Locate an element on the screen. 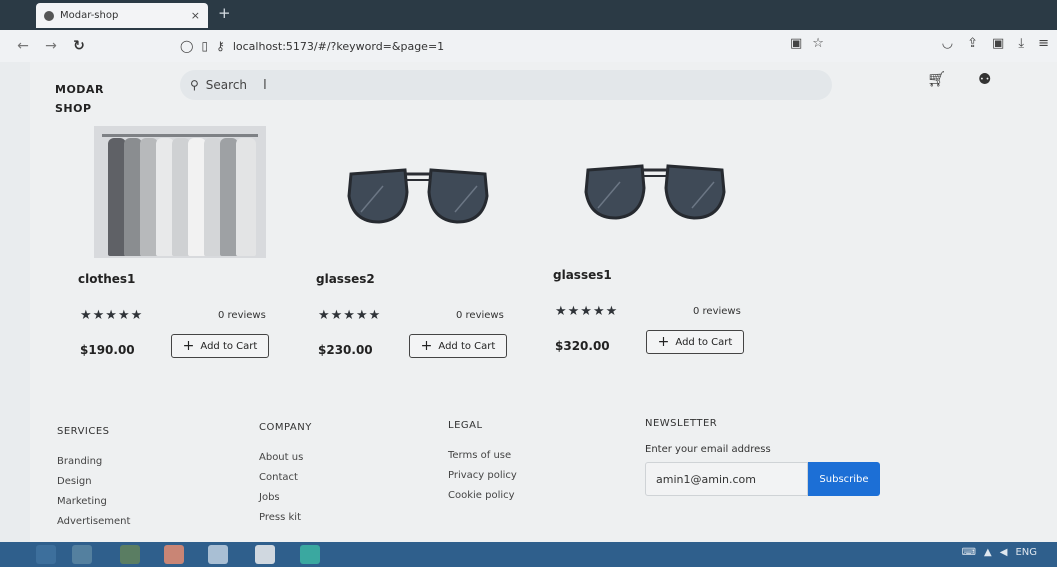 Image resolution: width=1057 pixels, height=567 pixels. favicon-icon is located at coordinates (49, 15).